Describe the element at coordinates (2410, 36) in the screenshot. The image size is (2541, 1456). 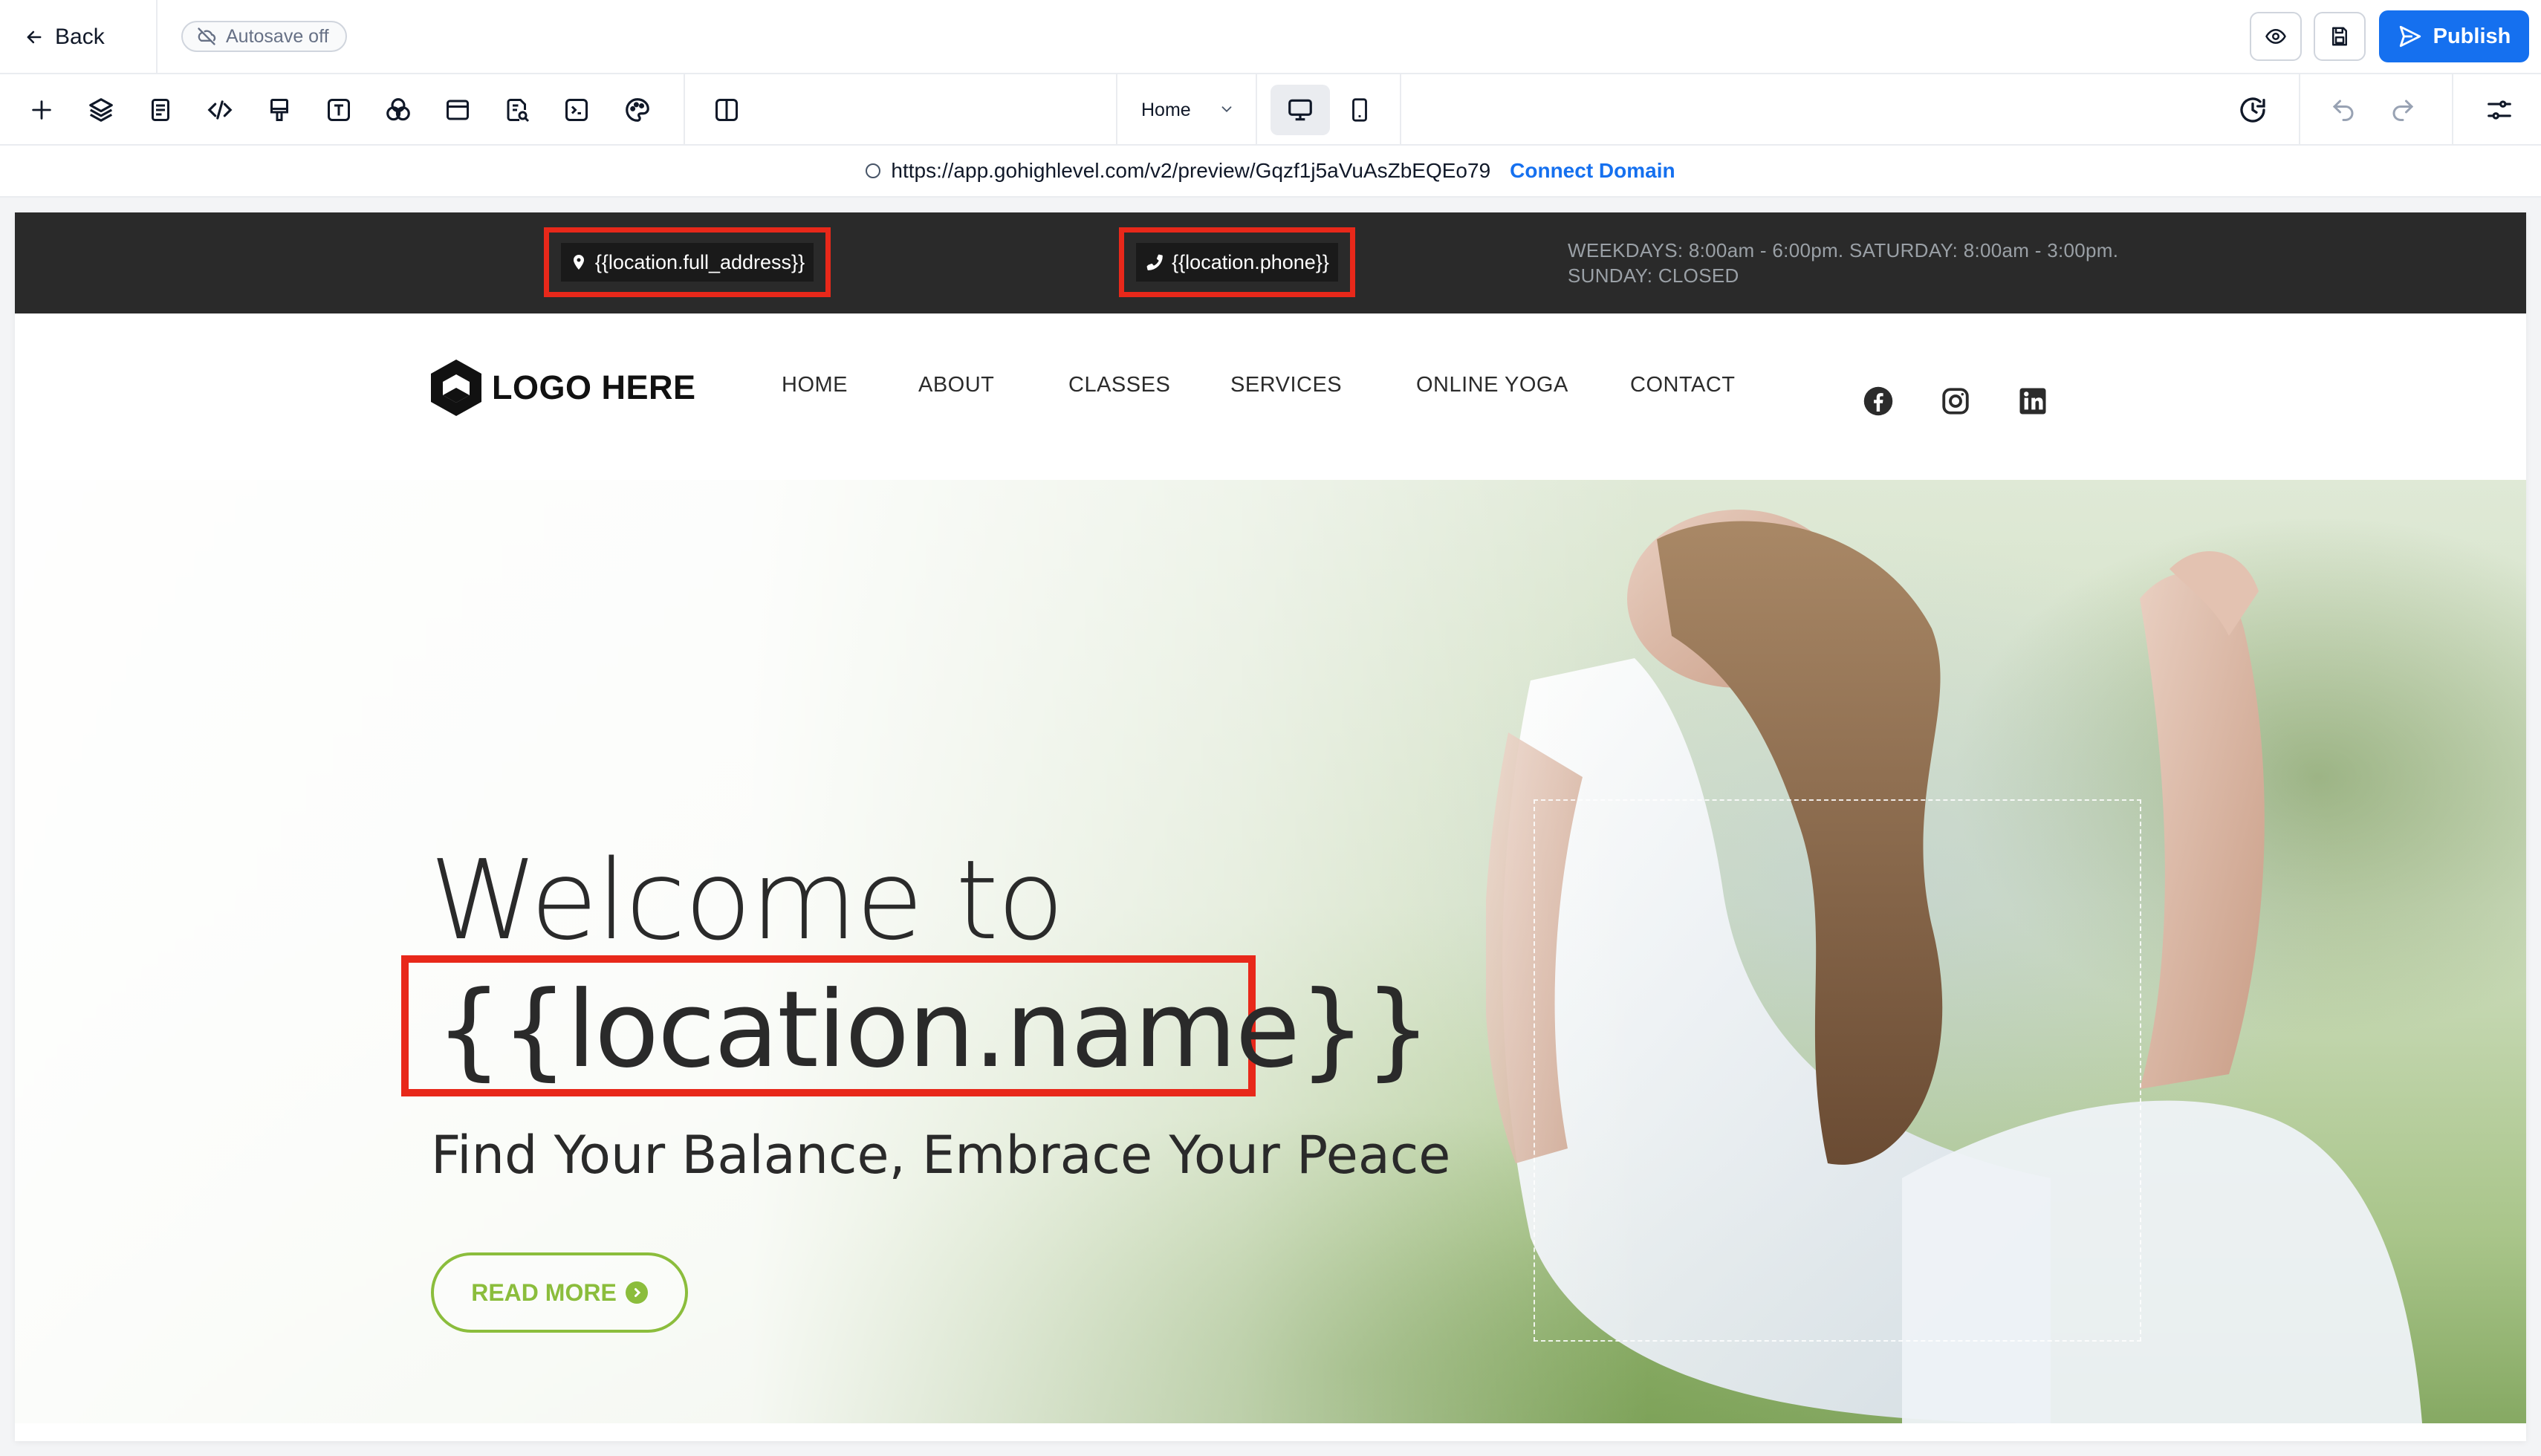
I see `send-icon` at that location.